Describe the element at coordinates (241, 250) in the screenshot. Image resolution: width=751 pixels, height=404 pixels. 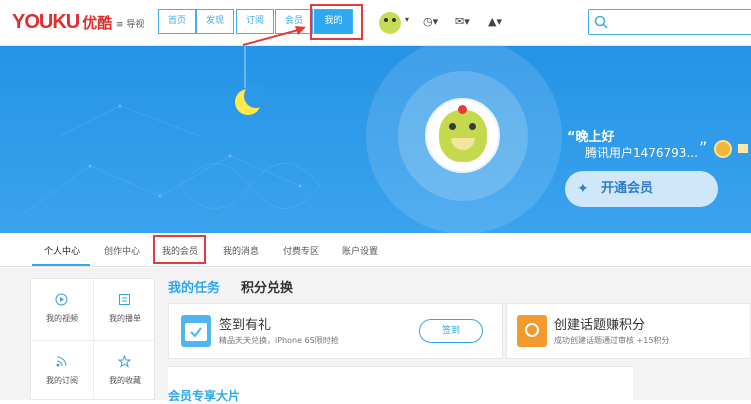
I see `tab-my-messages: 我的消息` at that location.